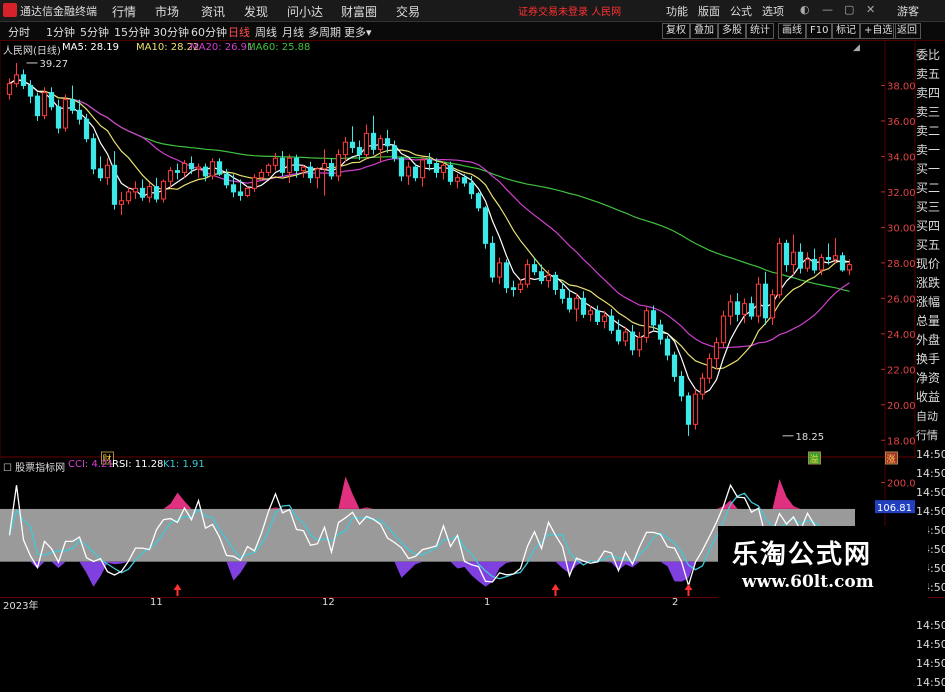  Describe the element at coordinates (741, 11) in the screenshot. I see `menu-formula: 公式` at that location.